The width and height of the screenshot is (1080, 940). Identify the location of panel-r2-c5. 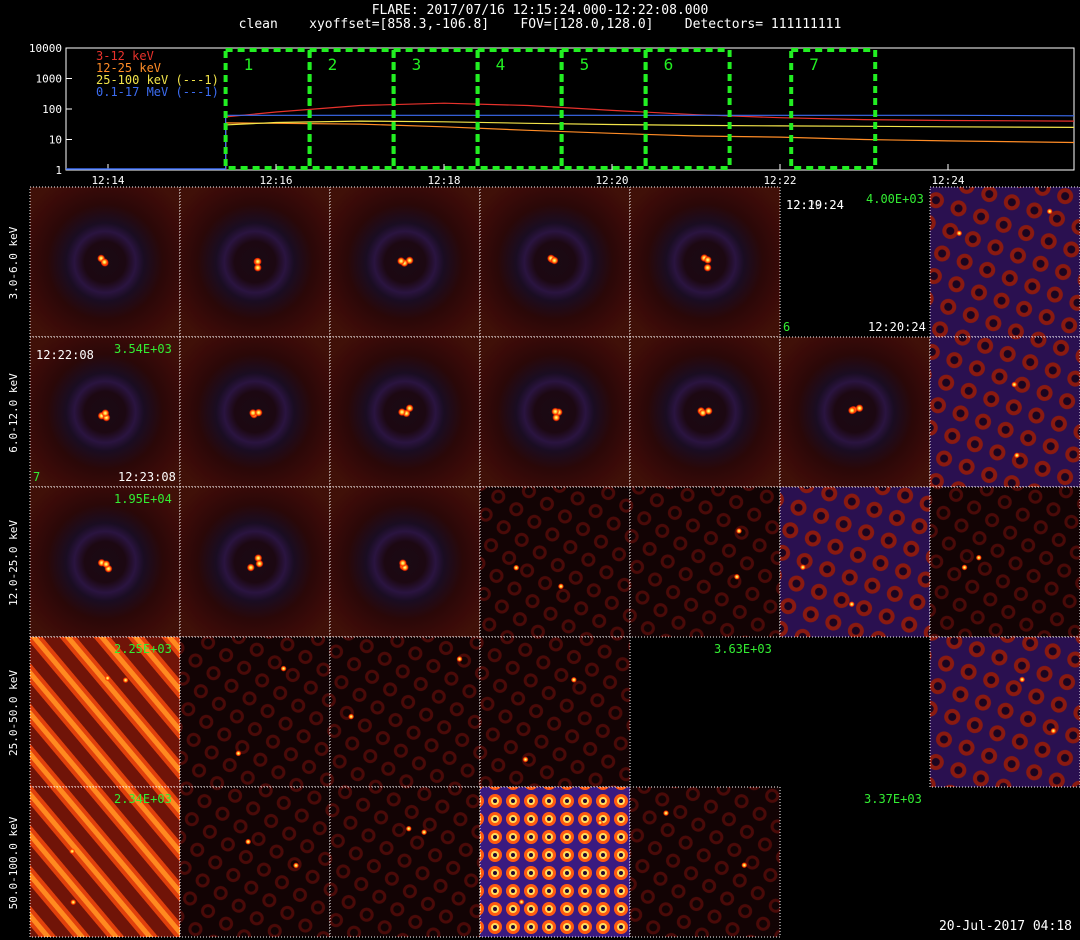
(855, 562).